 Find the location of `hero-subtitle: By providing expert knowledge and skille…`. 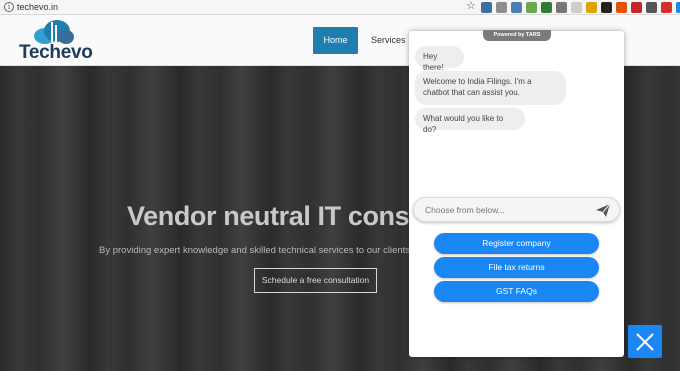

hero-subtitle: By providing expert knowledge and skille… is located at coordinates (261, 250).